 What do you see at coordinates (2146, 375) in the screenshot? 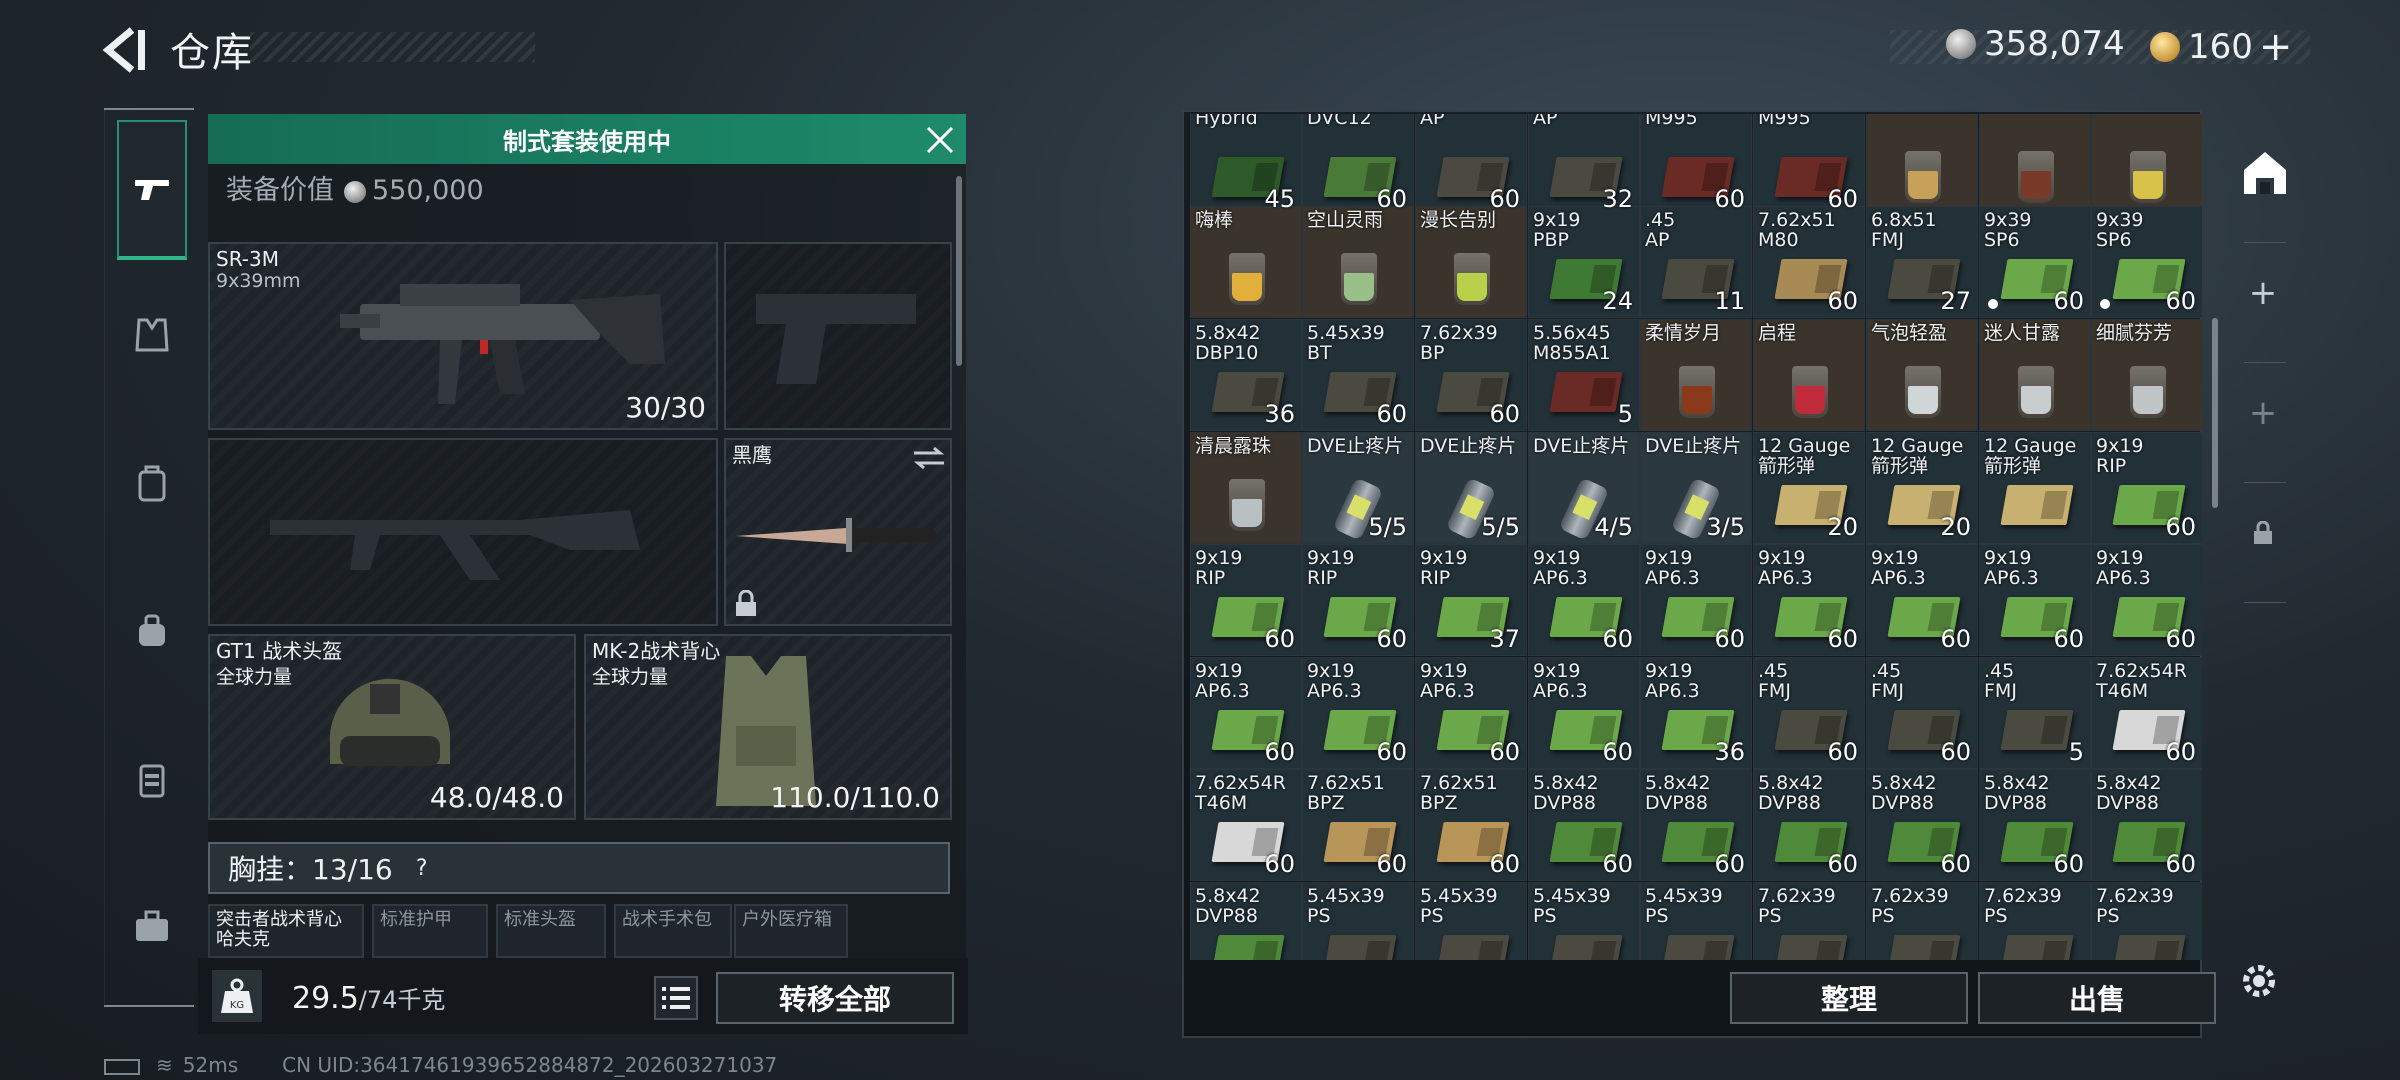
I see `inventory-item: 细腻芬芳` at bounding box center [2146, 375].